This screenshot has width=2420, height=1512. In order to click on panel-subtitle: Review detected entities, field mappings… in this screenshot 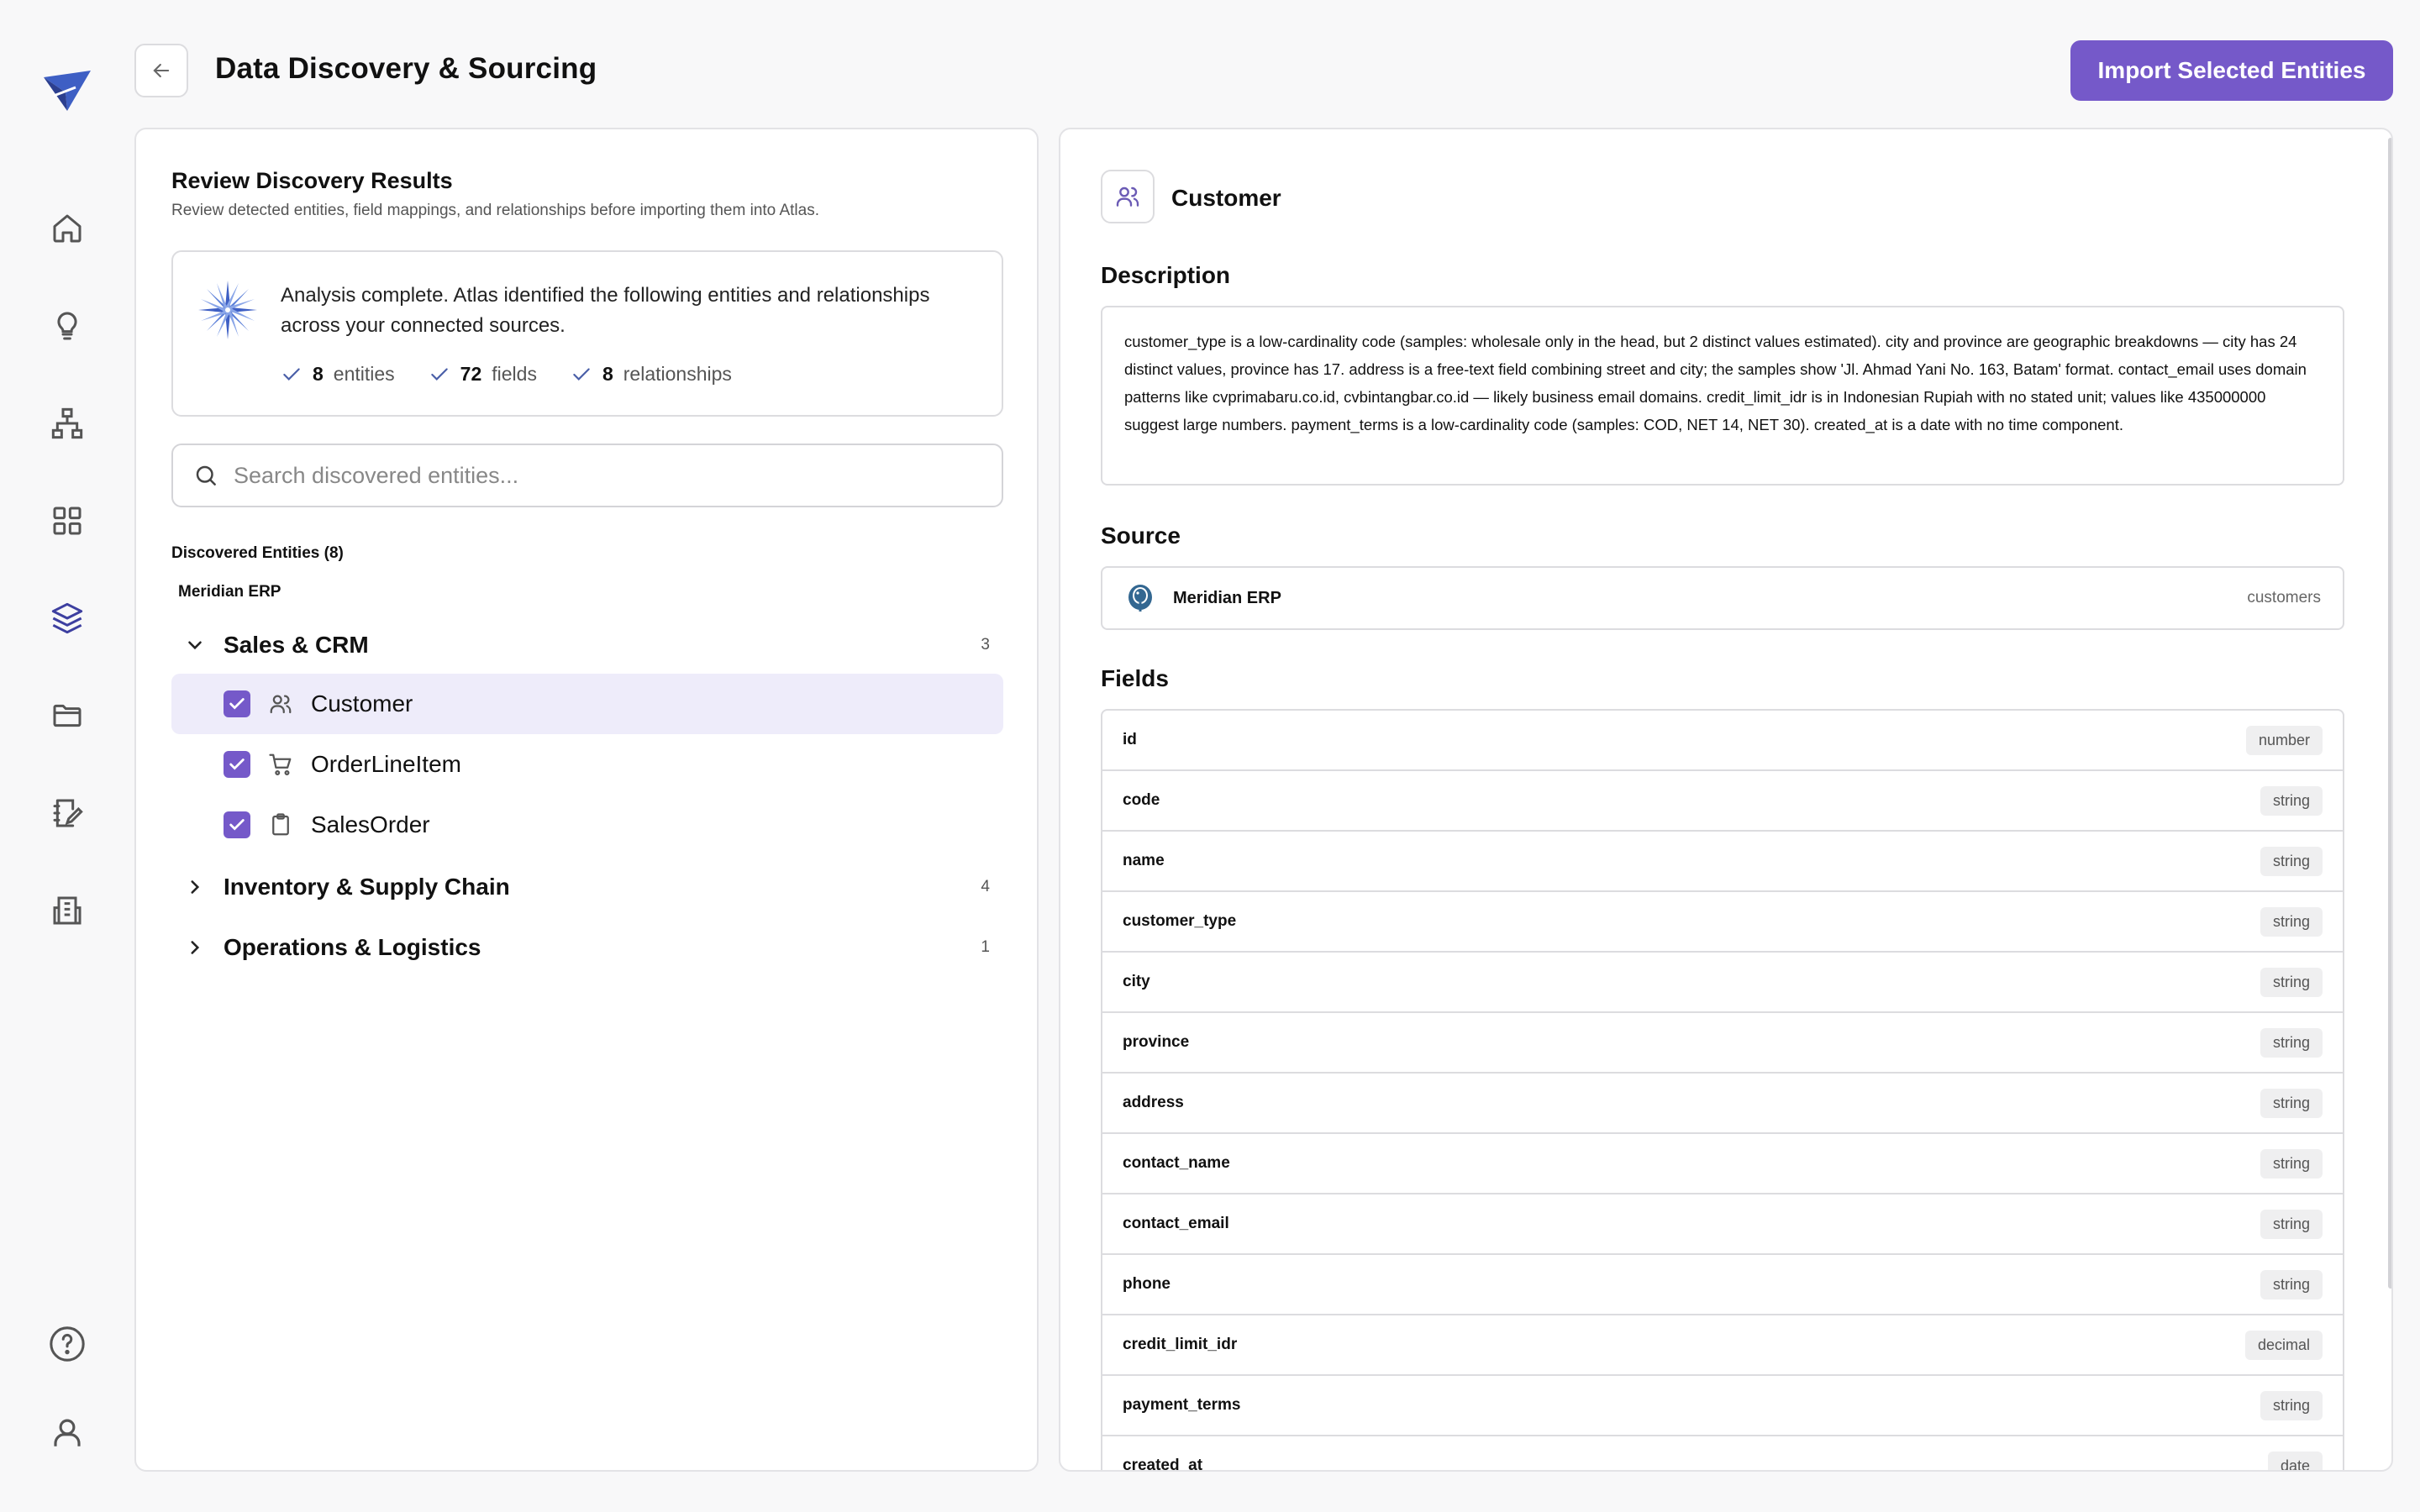, I will do `click(495, 210)`.